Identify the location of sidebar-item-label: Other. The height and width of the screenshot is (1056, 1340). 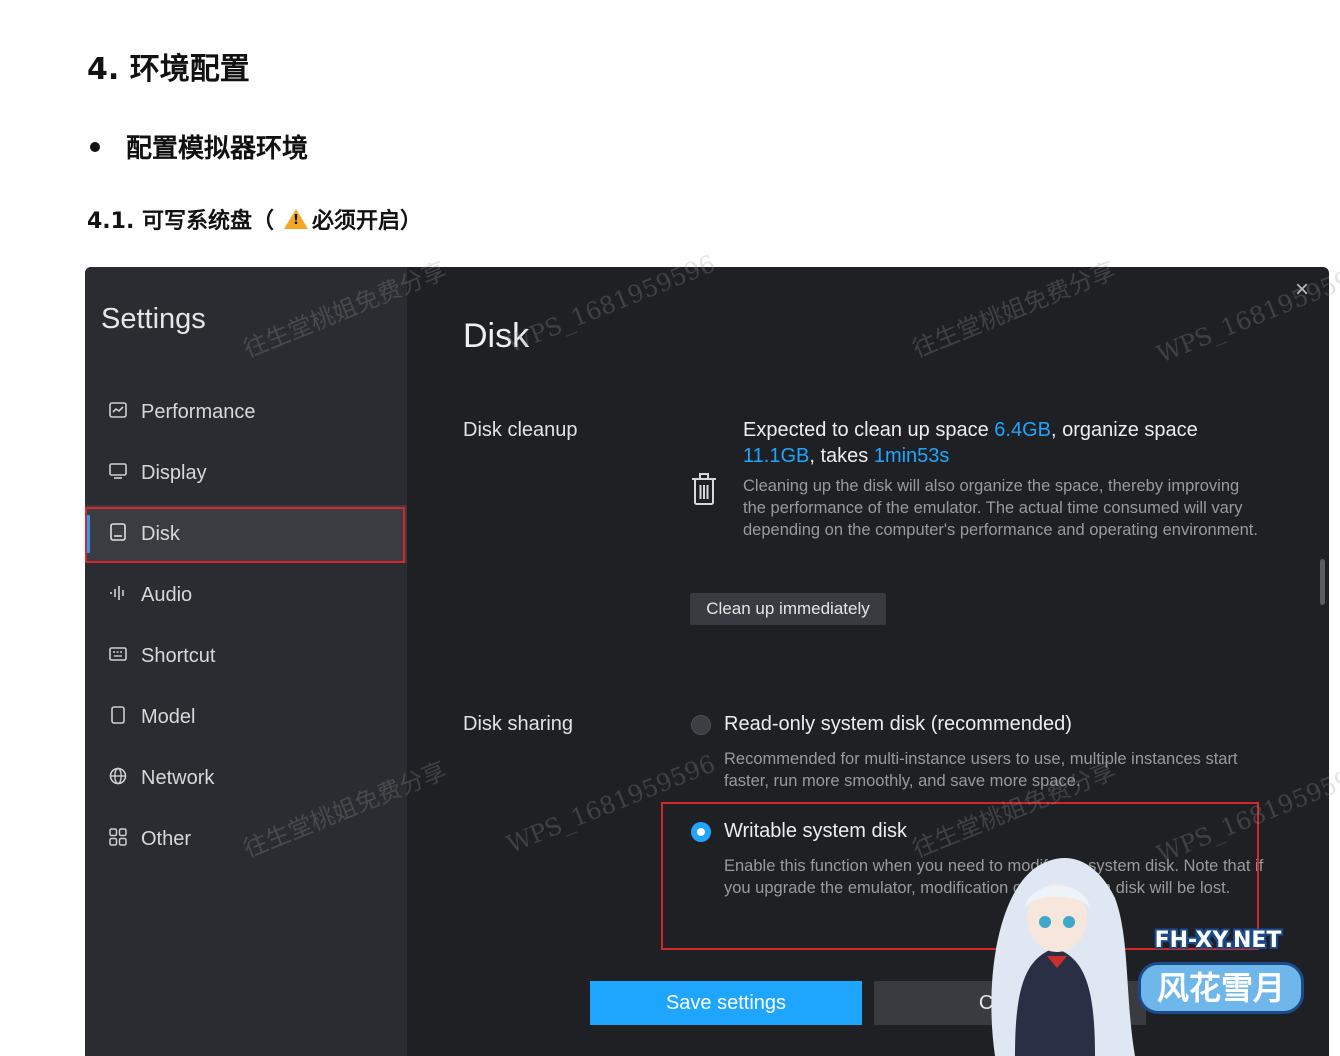
(166, 838).